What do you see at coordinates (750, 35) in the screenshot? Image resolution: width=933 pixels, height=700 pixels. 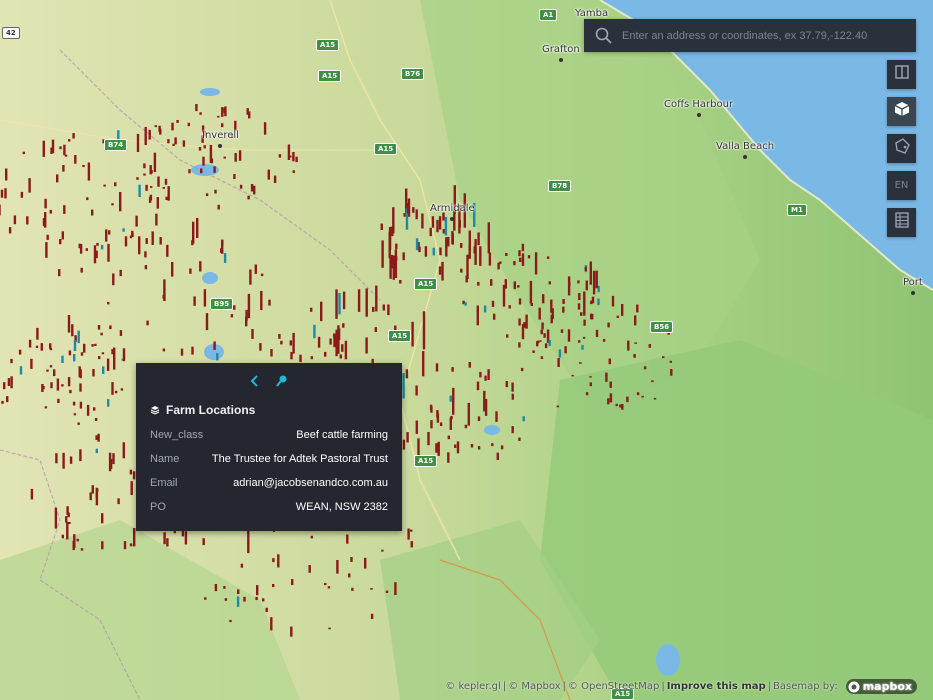 I see `geocoder-search` at bounding box center [750, 35].